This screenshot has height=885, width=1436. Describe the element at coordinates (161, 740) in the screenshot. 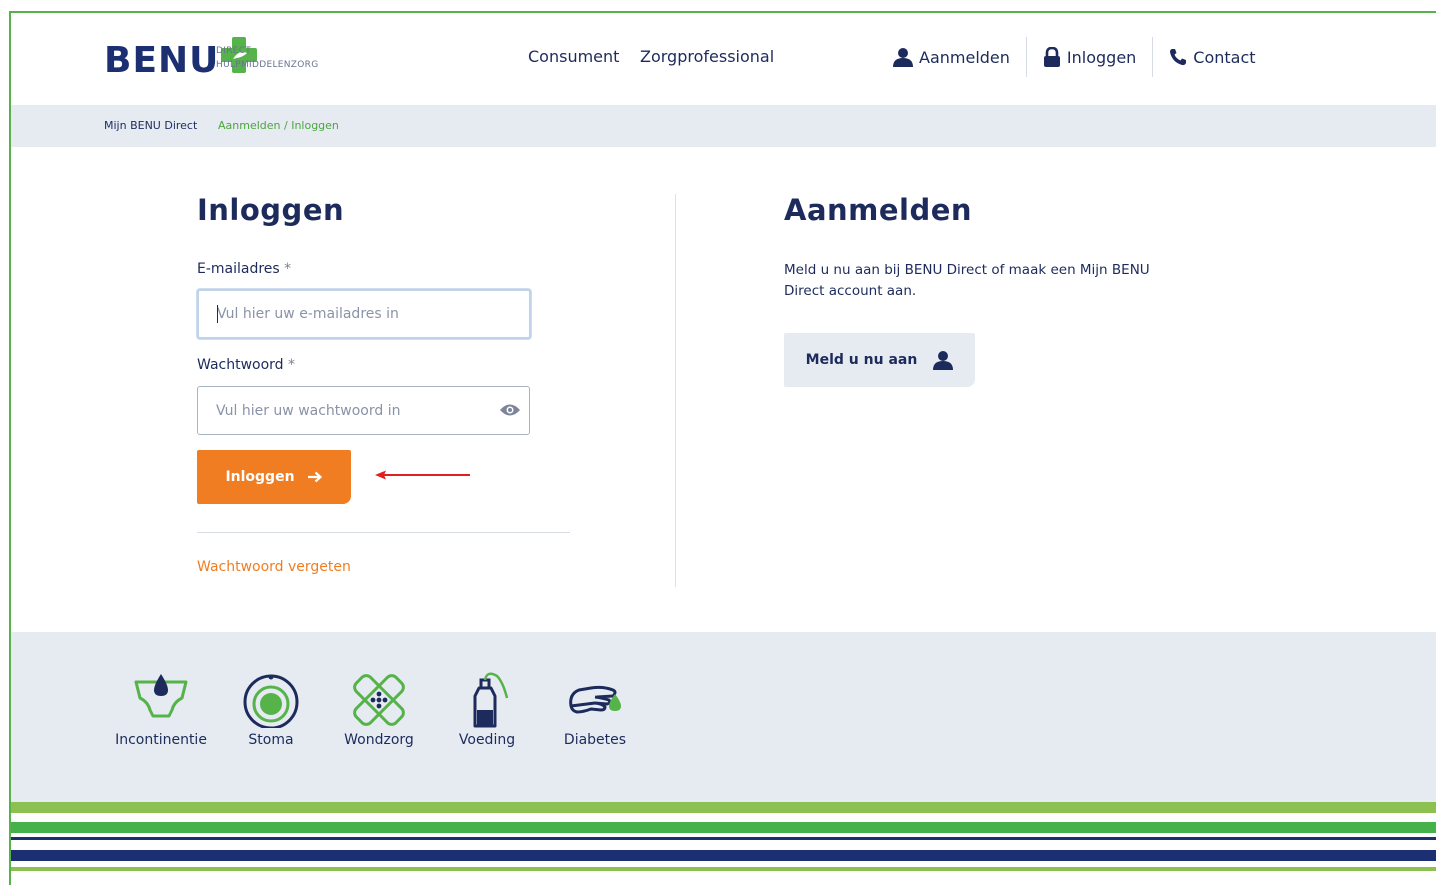

I see `category-incontinentie-label: Incontinentie` at that location.